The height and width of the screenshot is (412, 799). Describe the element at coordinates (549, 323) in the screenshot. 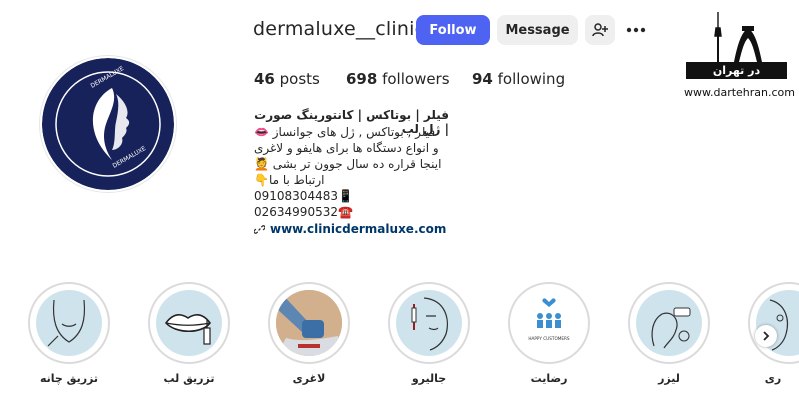

I see `happy-customers-icon: HAPPY CUSTOMERS` at that location.